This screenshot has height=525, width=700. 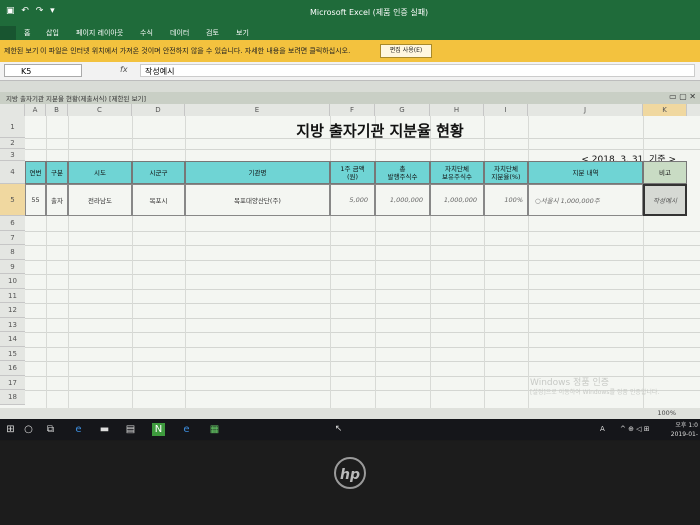 I want to click on header-cell-sido: 시도, so click(x=100, y=172).